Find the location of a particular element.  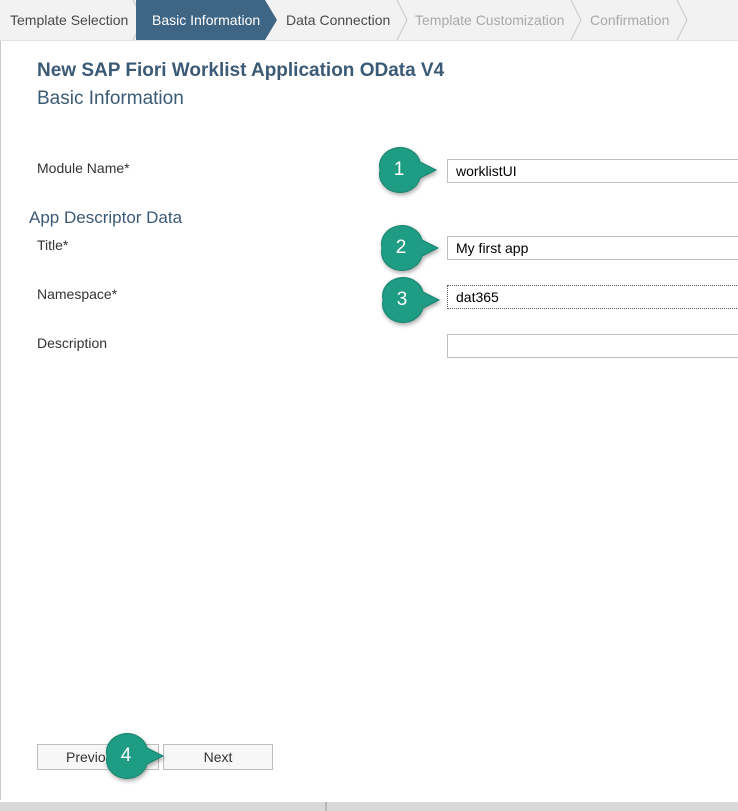

step-template-selection: Template Selection is located at coordinates (69, 20).